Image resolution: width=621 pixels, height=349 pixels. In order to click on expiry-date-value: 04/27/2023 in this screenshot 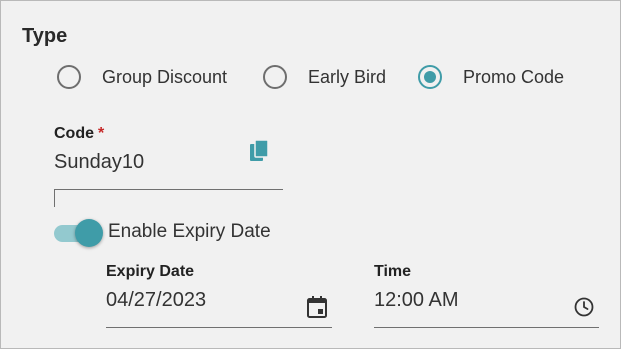, I will do `click(156, 300)`.